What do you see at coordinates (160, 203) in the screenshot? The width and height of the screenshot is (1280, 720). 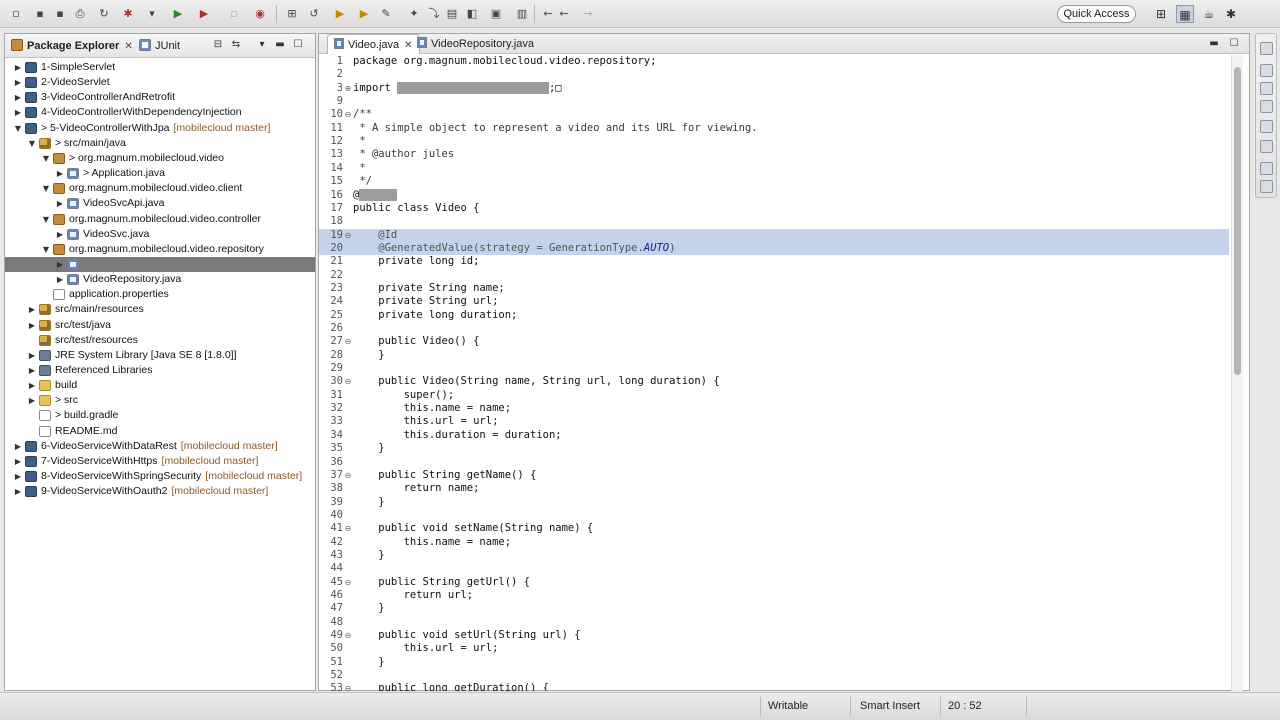 I see `tree-item: ▶ VideoSvcApi.java` at bounding box center [160, 203].